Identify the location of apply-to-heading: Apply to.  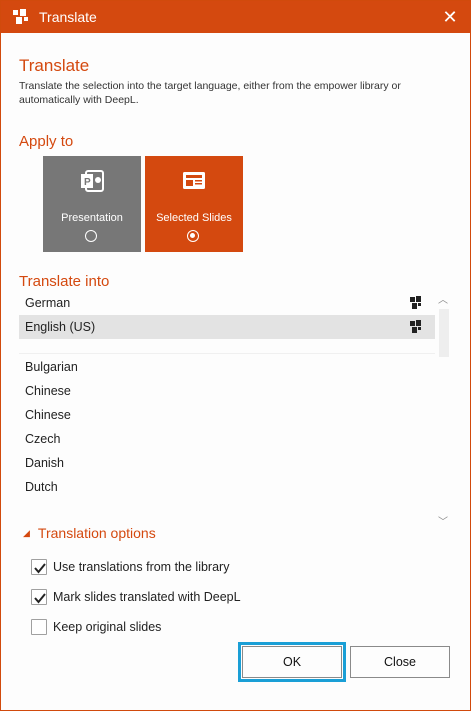
(46, 141).